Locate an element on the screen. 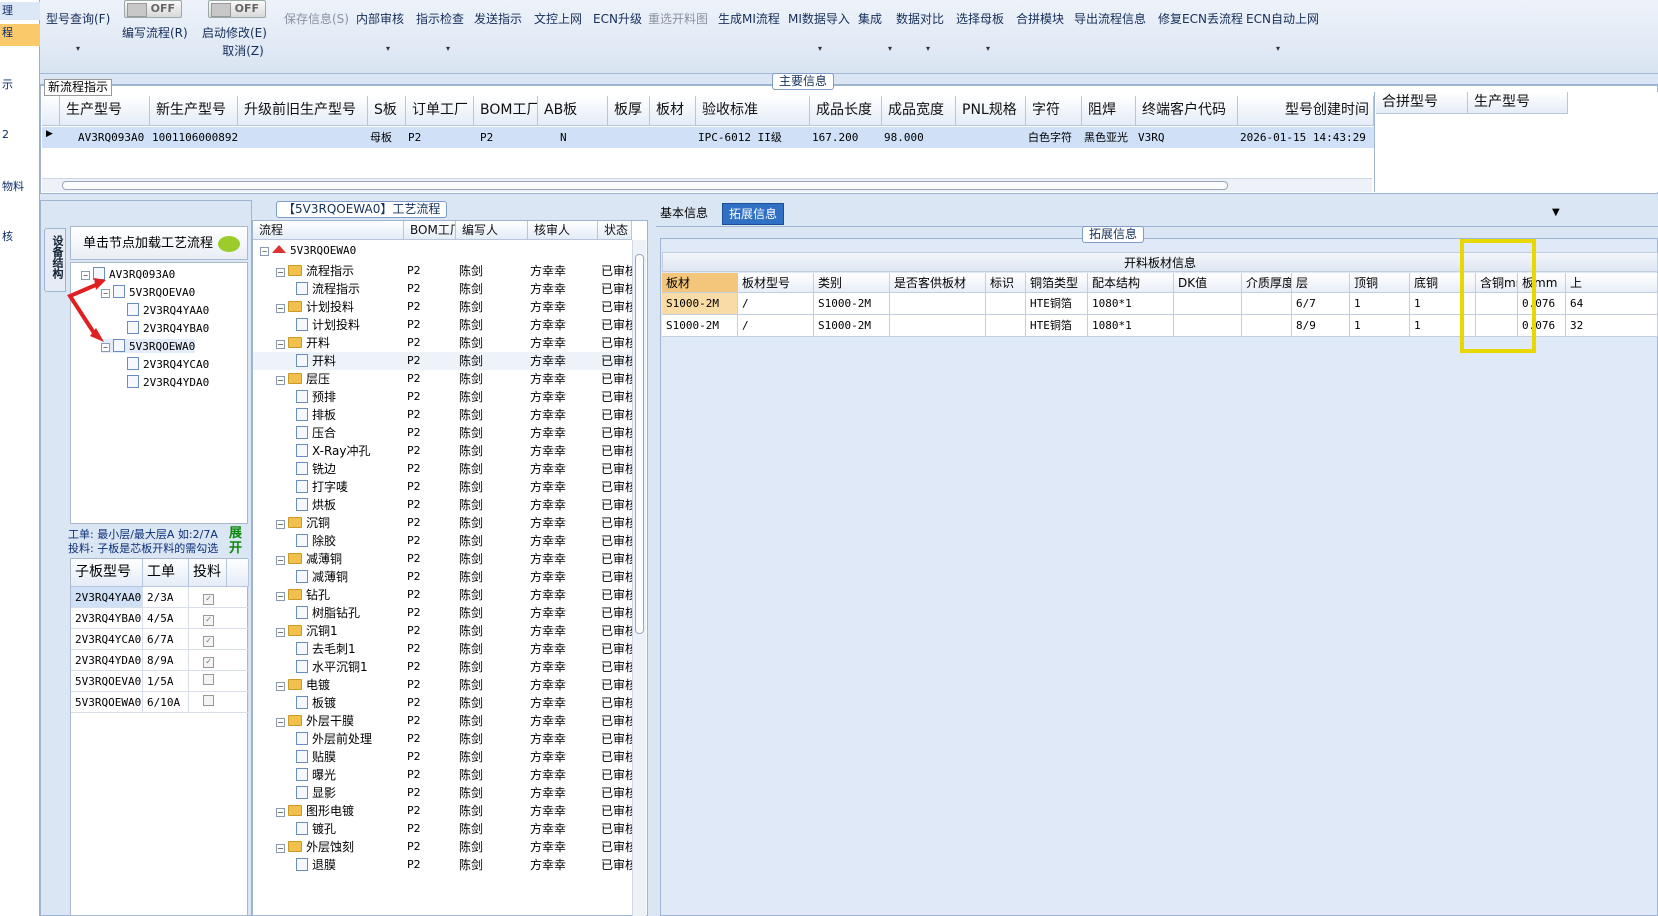  material-cell: 64 is located at coordinates (1612, 304).